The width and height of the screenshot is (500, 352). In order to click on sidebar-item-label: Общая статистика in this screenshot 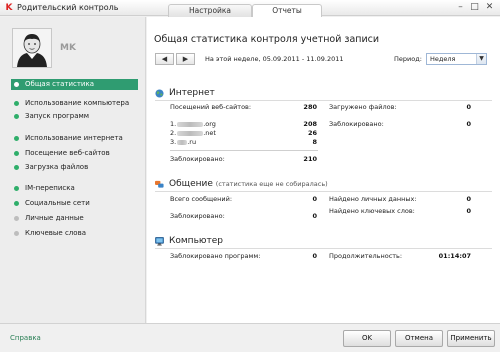, I will do `click(59, 84)`.